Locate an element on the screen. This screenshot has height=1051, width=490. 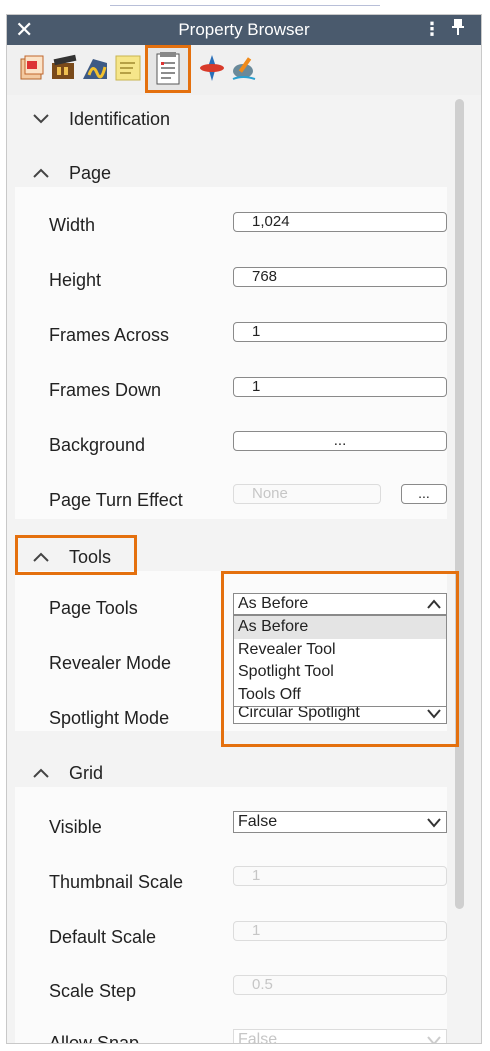
page-document-icon is located at coordinates (168, 69).